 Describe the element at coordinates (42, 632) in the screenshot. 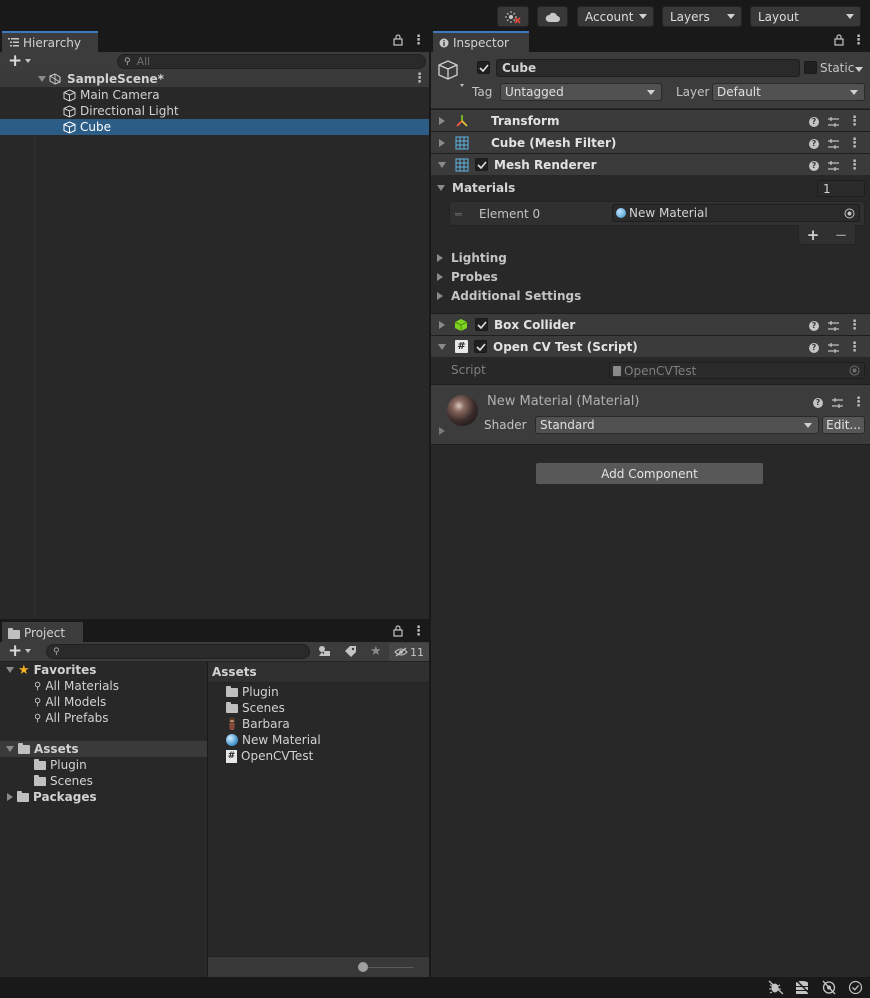

I see `tab-project: Project` at that location.